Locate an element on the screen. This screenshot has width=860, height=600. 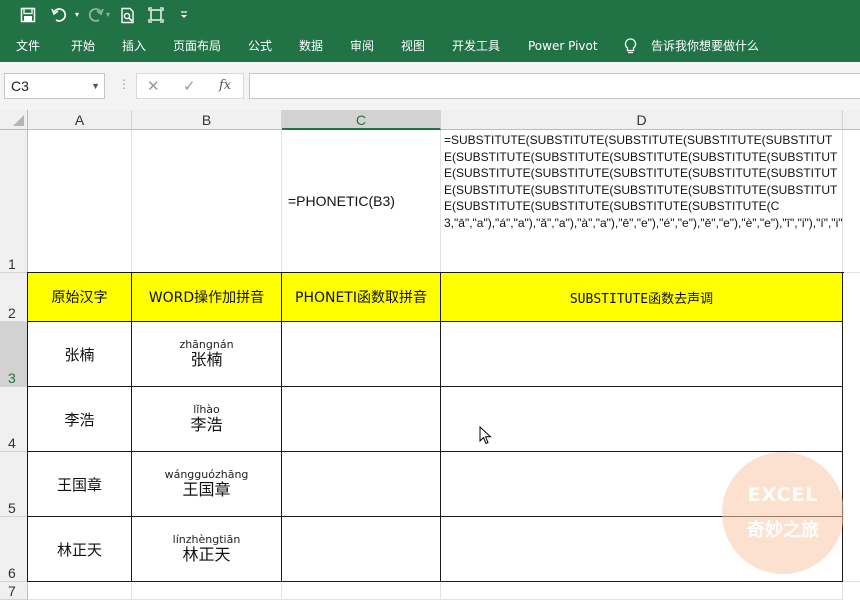
cell-c2-header: PHONETI函数取拼音 is located at coordinates (361, 297).